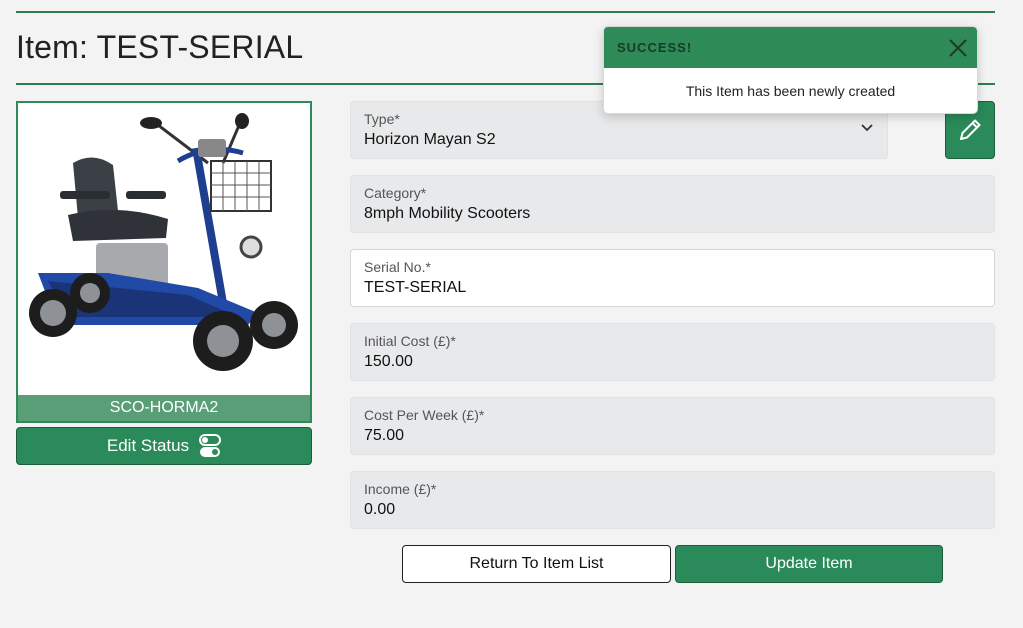 This screenshot has width=1023, height=628. I want to click on initial-cost-value: 150.00, so click(388, 361).